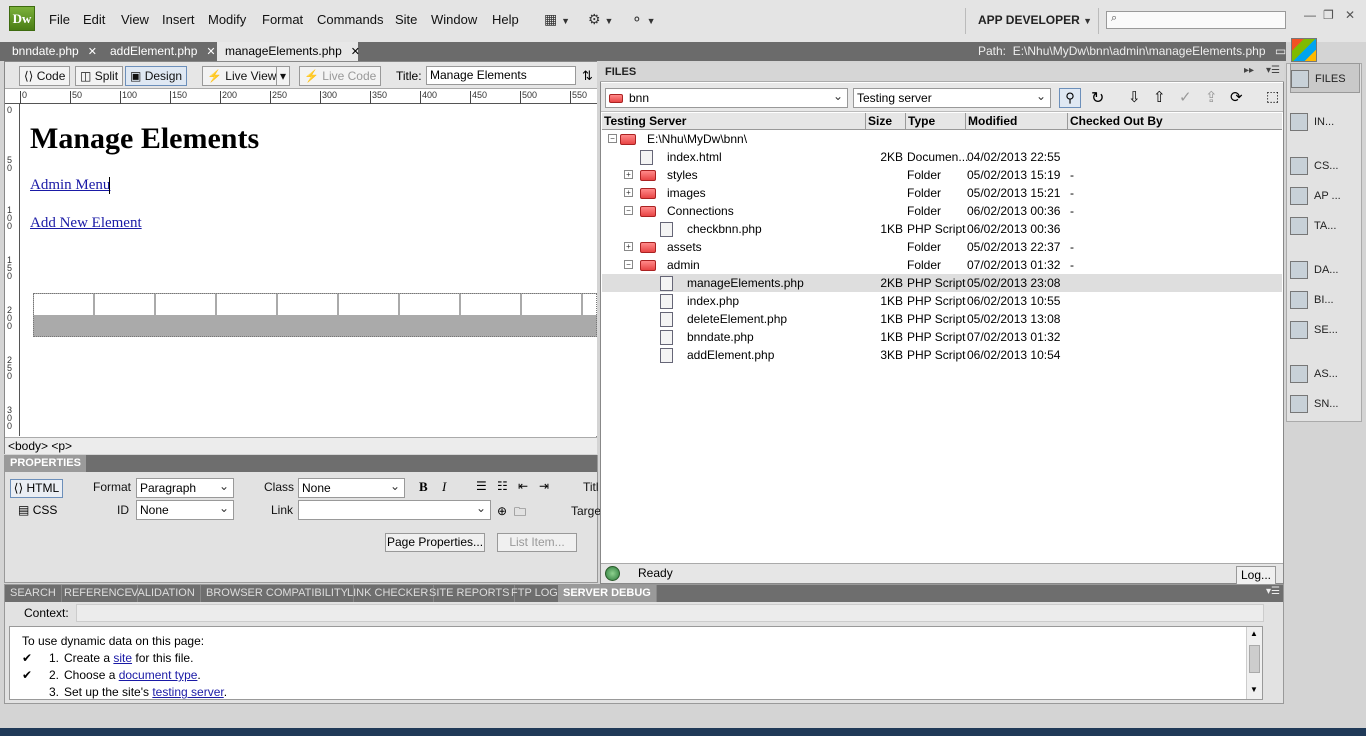 This screenshot has height=736, width=1366. I want to click on menu-modify: Modify, so click(227, 19).